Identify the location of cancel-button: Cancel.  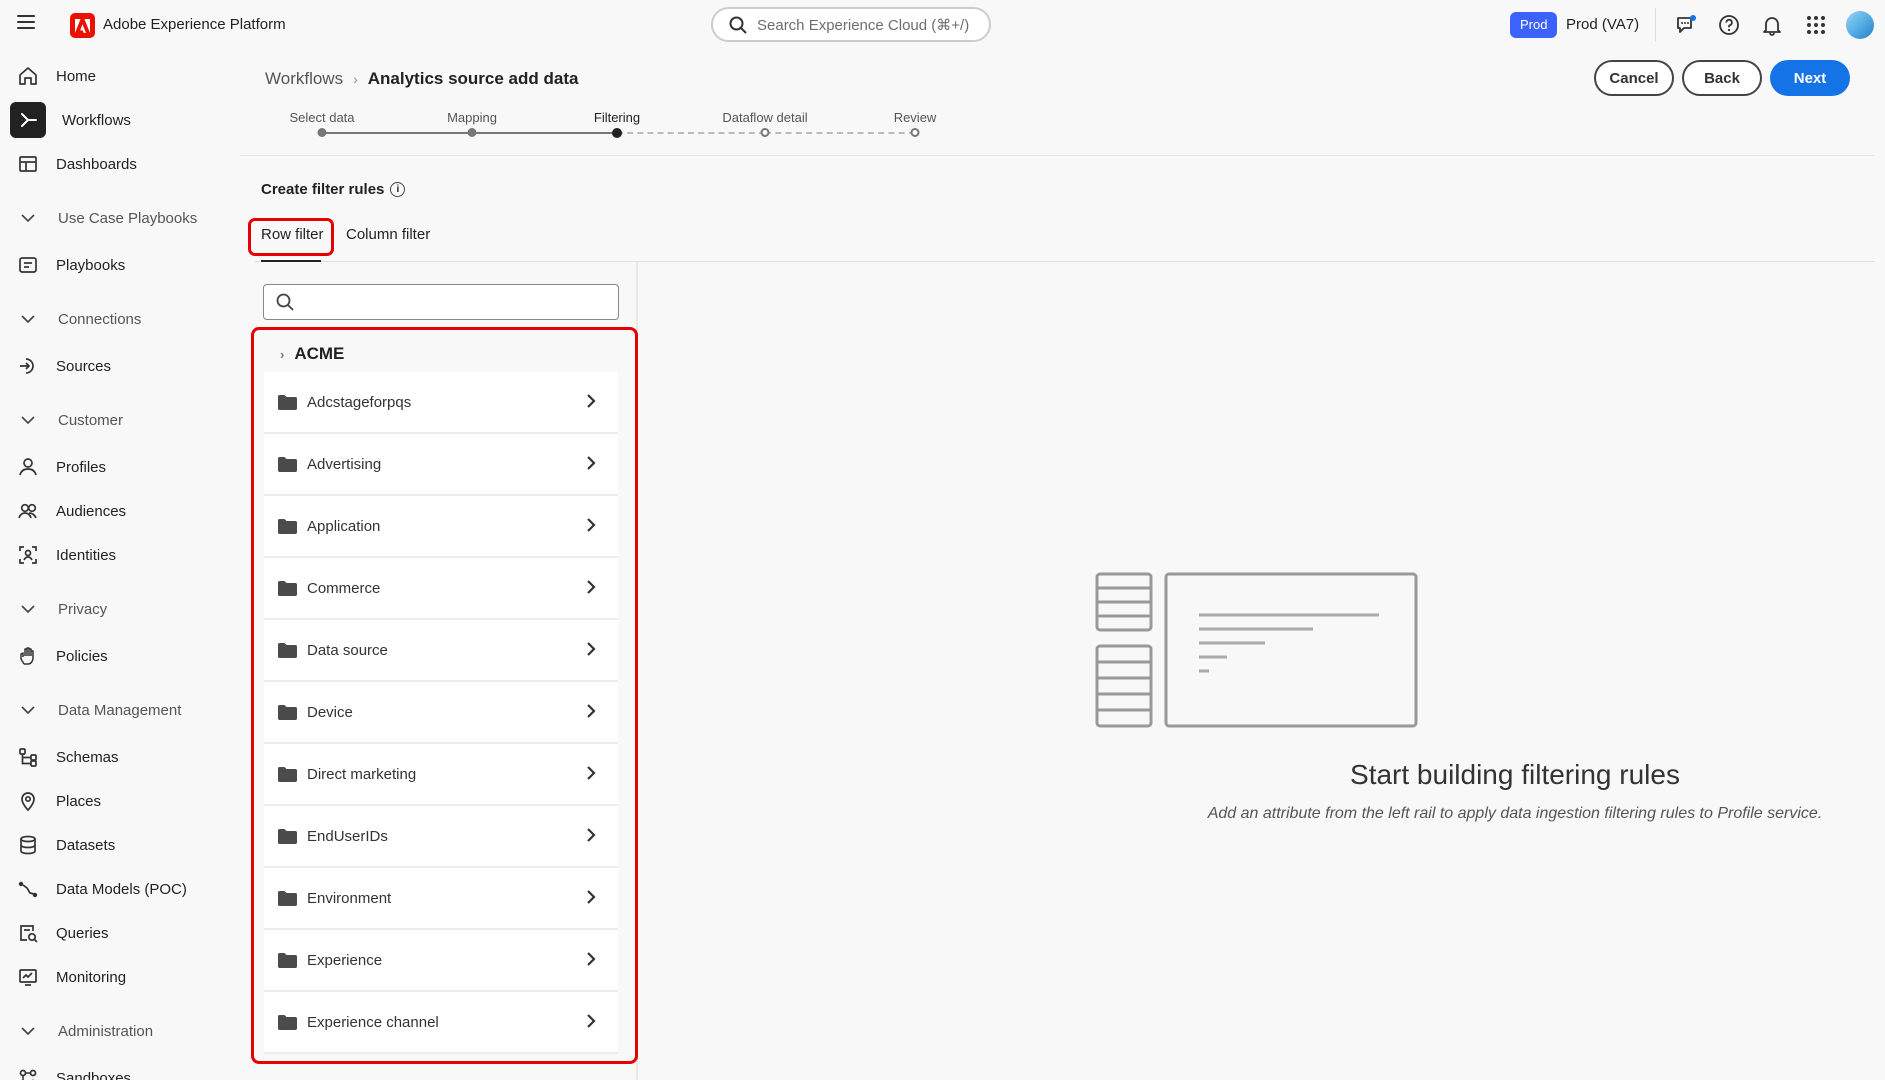
(1634, 78).